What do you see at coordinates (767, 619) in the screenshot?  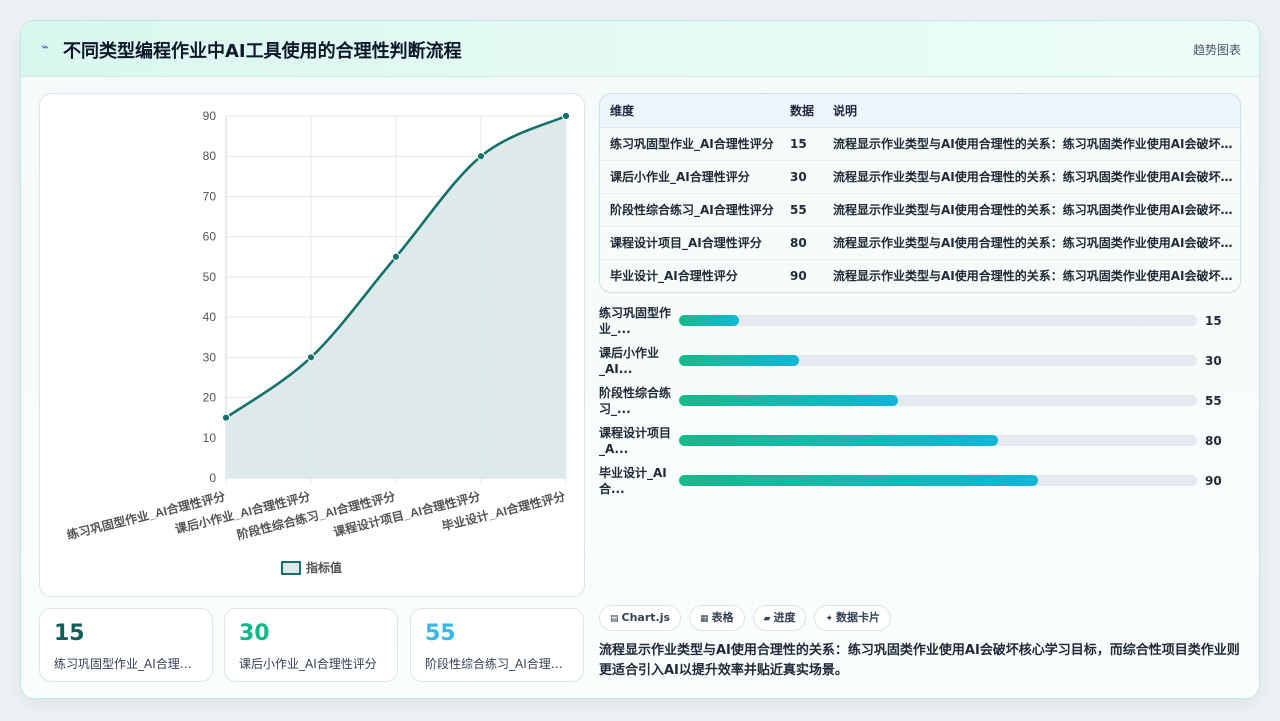 I see `progress-icon: ▰` at bounding box center [767, 619].